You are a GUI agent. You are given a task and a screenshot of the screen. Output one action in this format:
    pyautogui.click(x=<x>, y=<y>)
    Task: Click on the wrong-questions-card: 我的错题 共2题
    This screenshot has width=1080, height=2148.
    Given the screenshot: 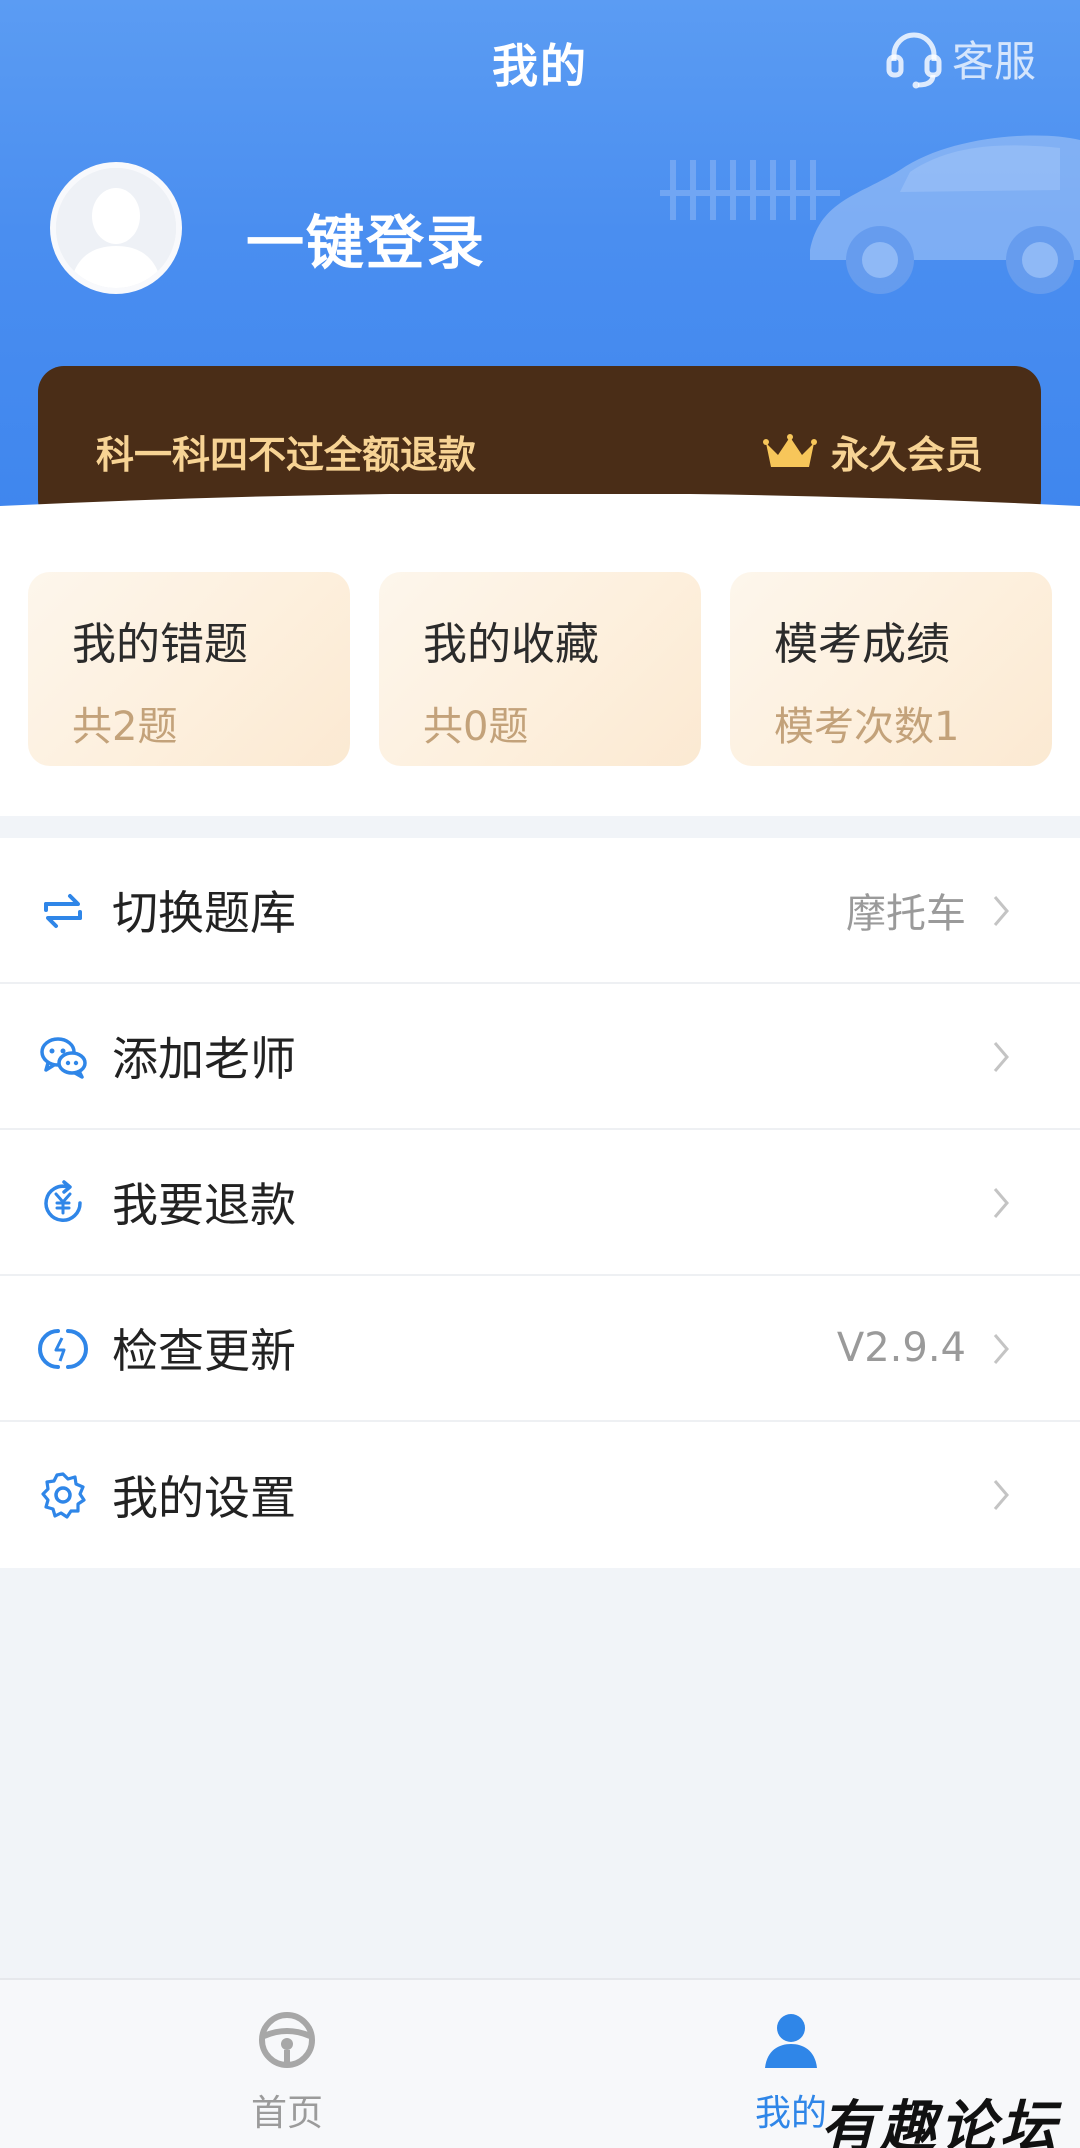 What is the action you would take?
    pyautogui.click(x=189, y=669)
    